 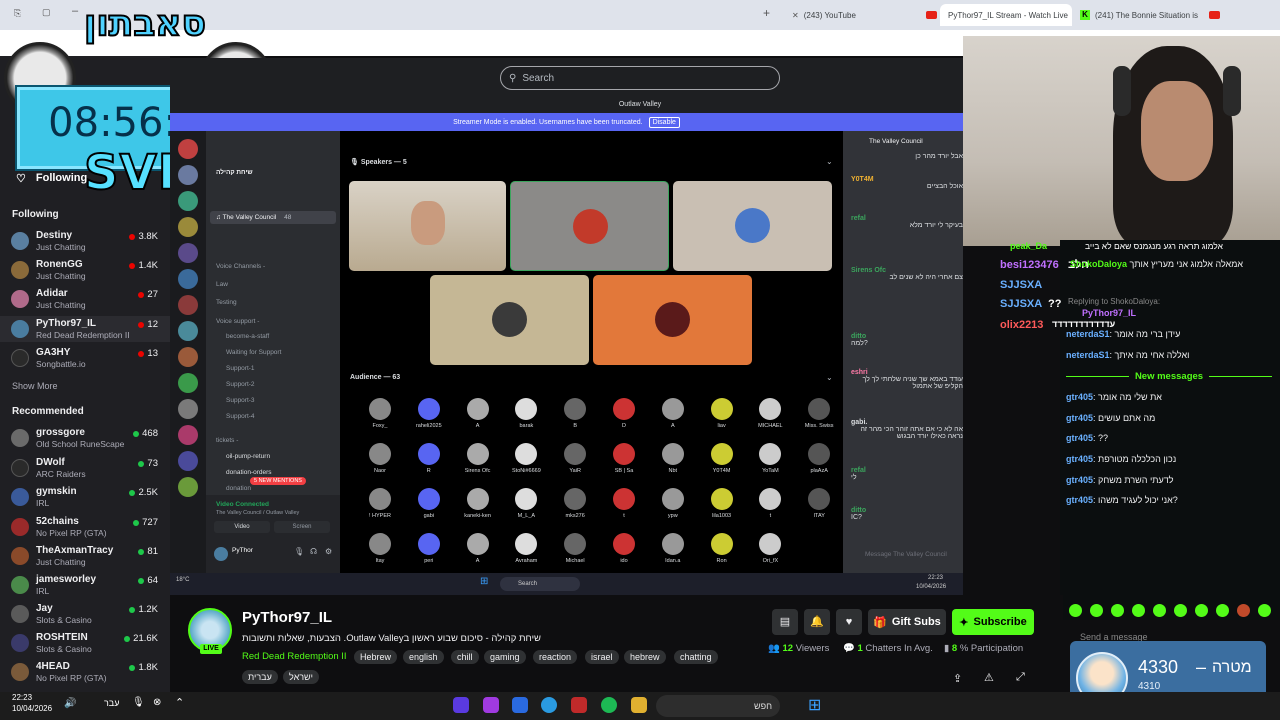 I want to click on audience-member: Naor, so click(x=380, y=458).